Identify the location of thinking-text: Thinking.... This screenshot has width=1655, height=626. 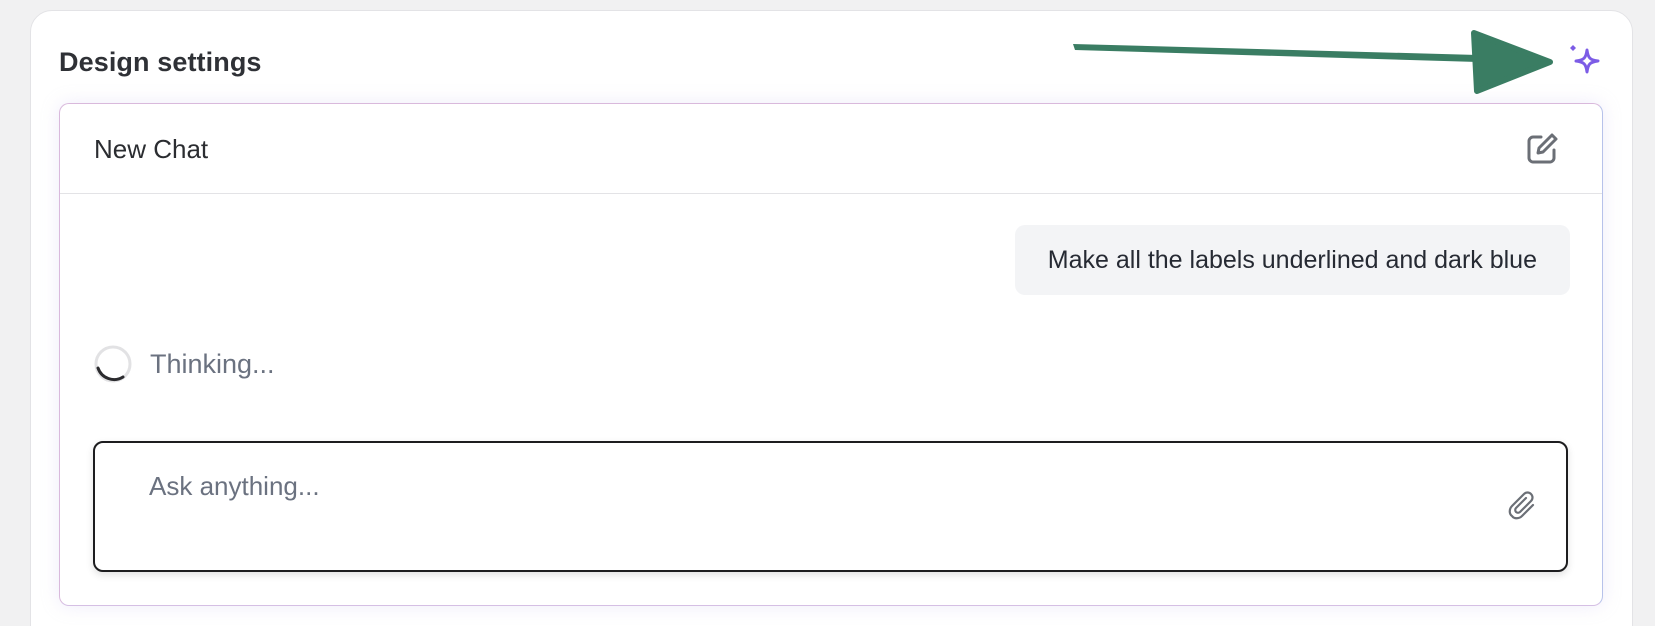
(212, 363).